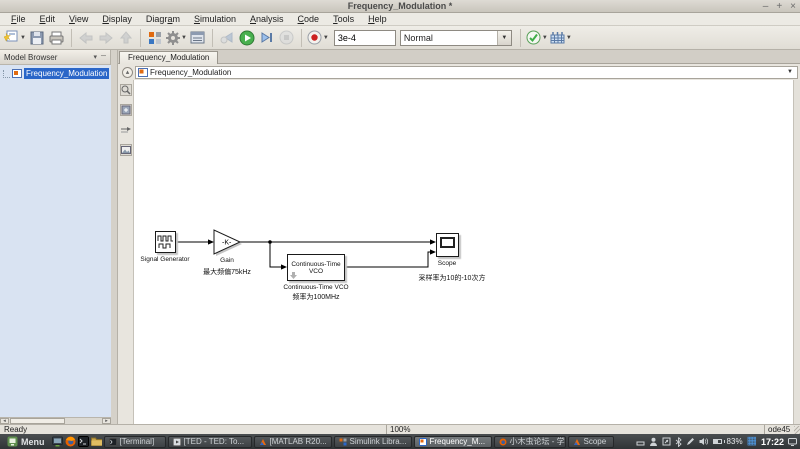  I want to click on annotation-button, so click(125, 150).